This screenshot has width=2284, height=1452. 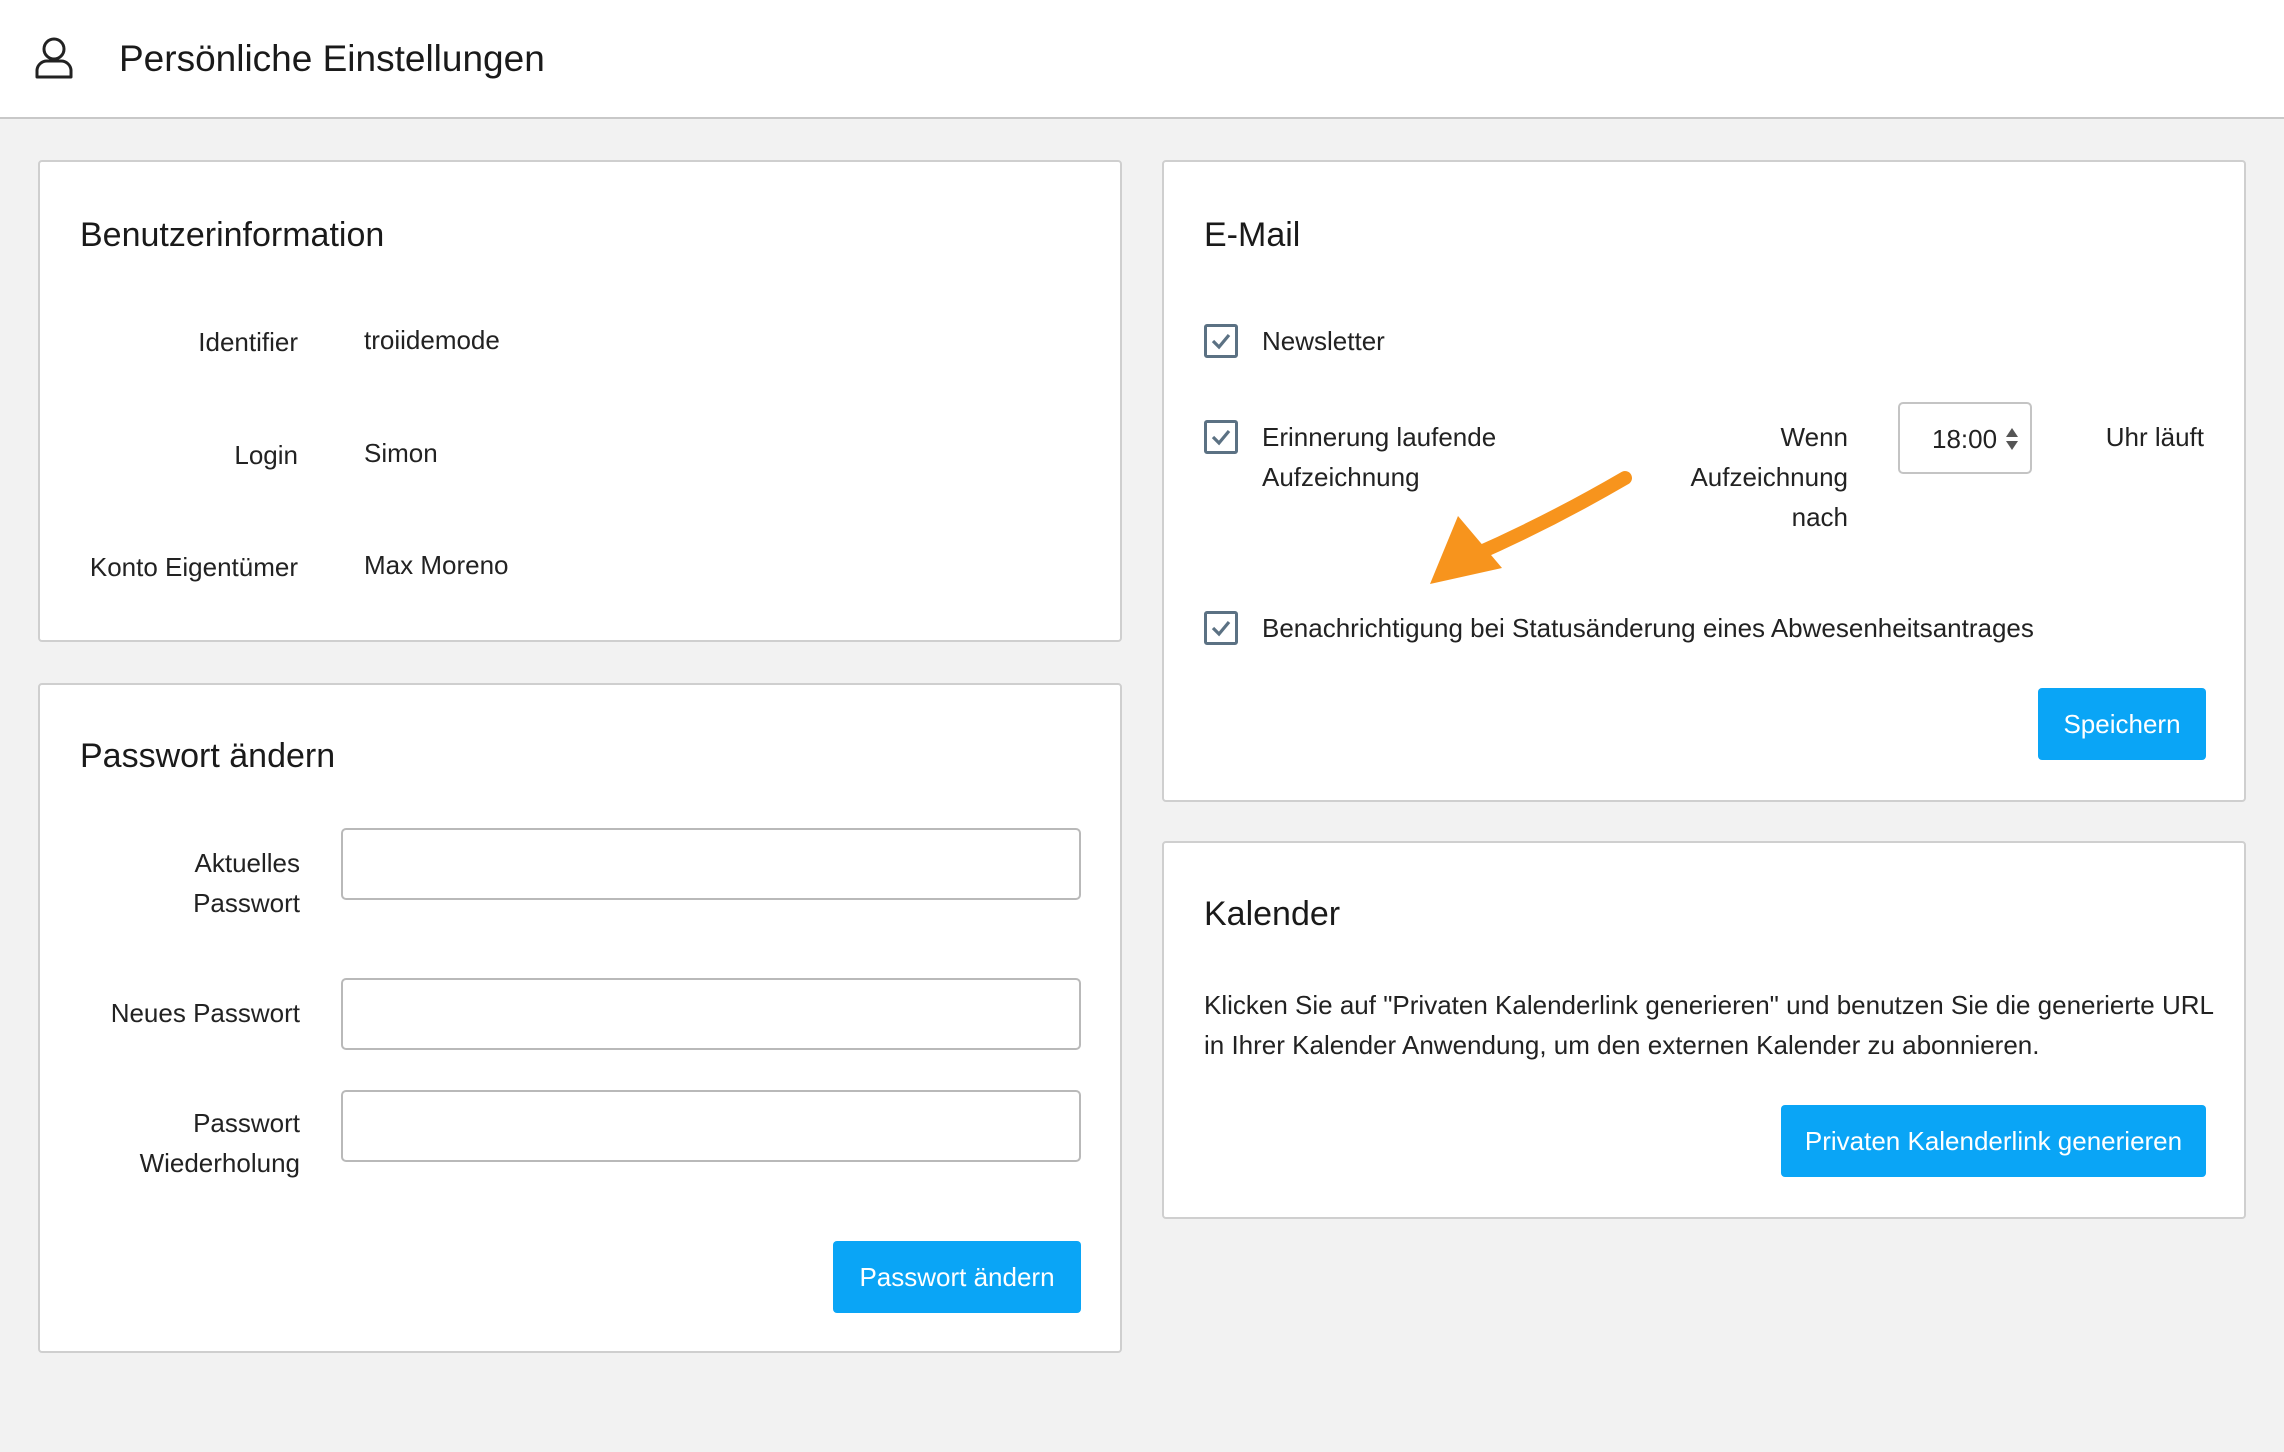 I want to click on info-row-login: Login Simon, so click(x=580, y=455).